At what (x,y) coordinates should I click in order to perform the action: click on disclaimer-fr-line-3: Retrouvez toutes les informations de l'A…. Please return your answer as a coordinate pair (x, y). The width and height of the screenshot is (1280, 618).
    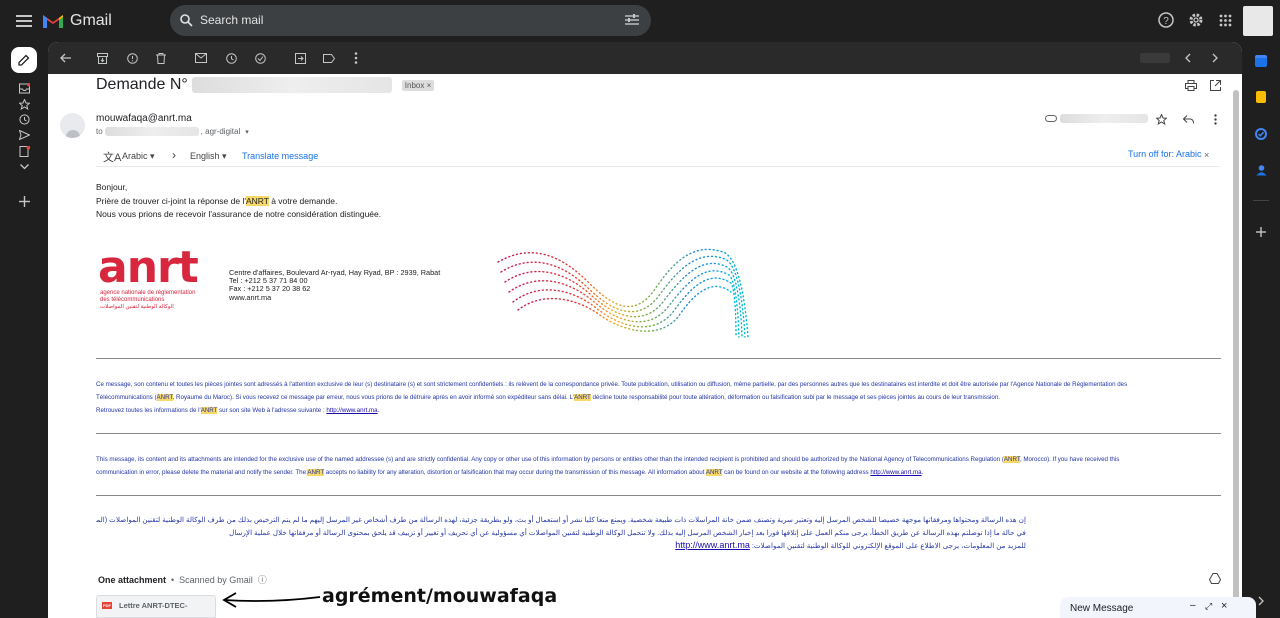
    Looking at the image, I should click on (238, 410).